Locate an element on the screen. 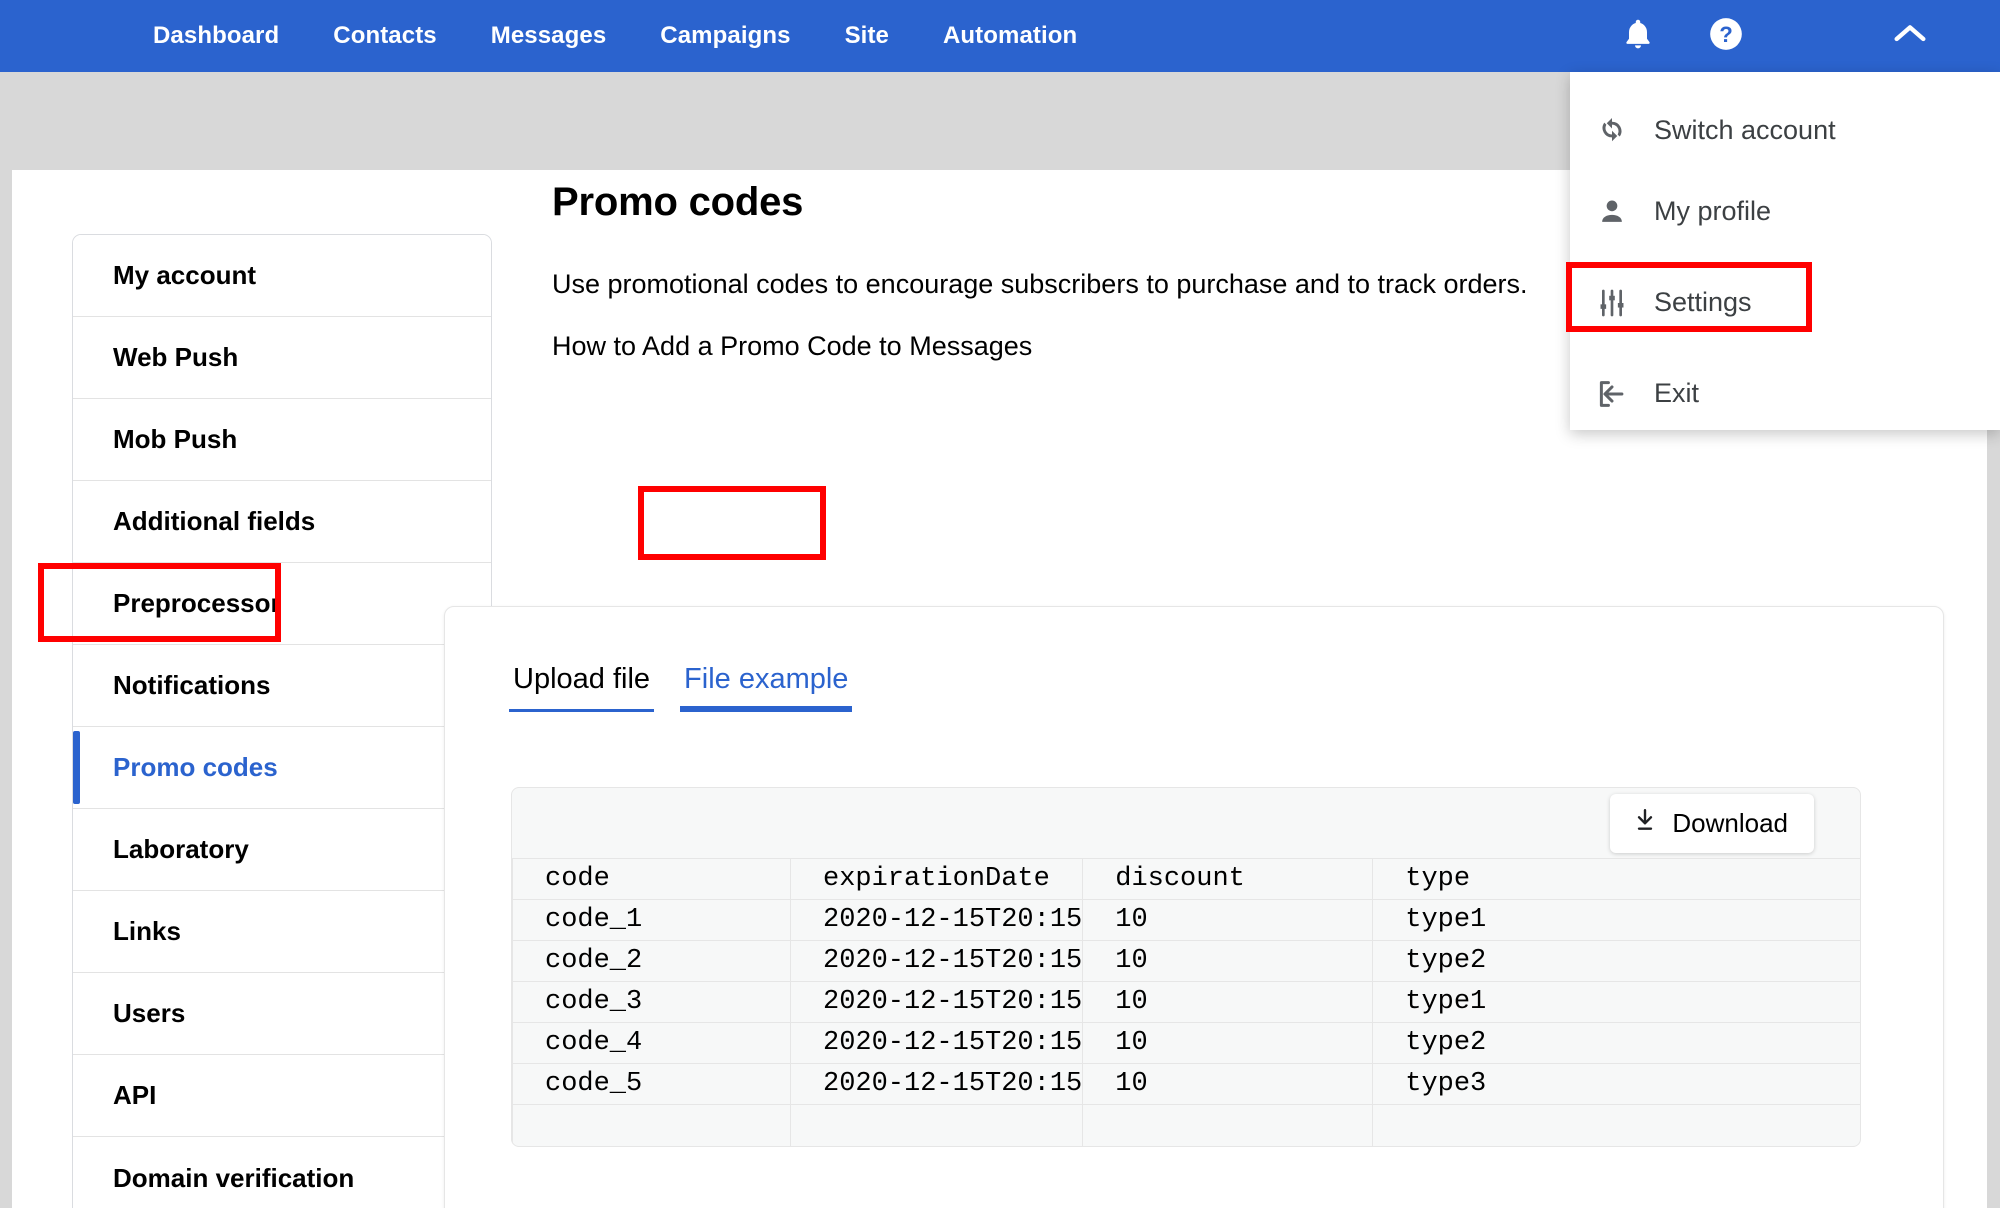 This screenshot has width=2000, height=1208. bell-icon is located at coordinates (1638, 36).